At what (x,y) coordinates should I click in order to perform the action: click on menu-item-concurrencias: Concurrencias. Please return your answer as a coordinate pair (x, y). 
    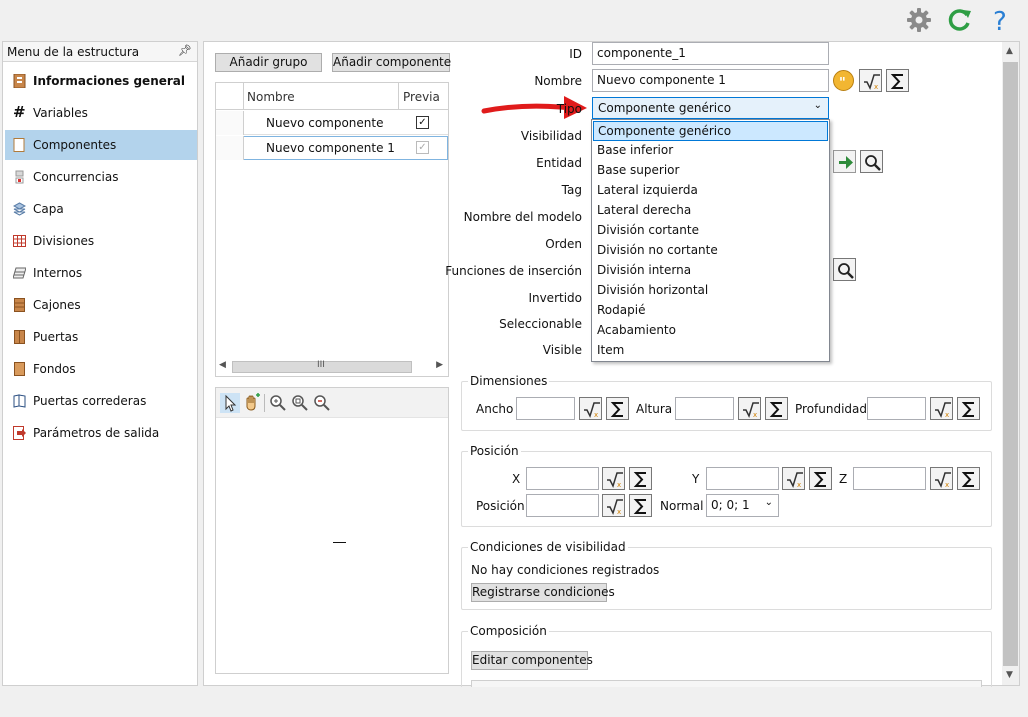
    Looking at the image, I should click on (101, 177).